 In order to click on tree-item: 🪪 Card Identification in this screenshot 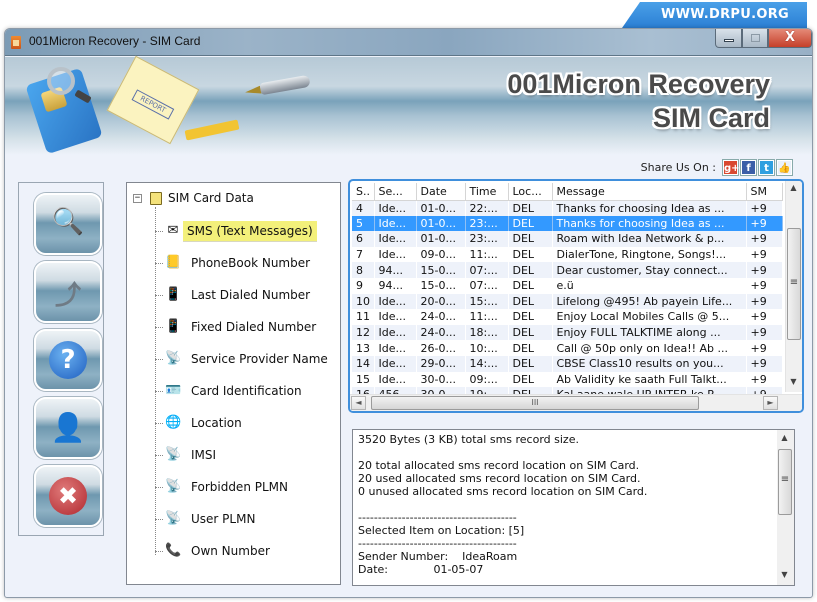, I will do `click(230, 391)`.